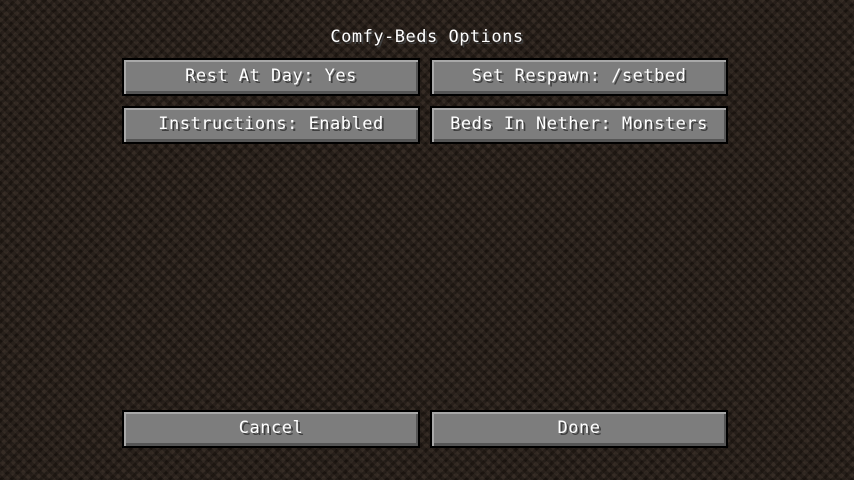 The image size is (854, 480). Describe the element at coordinates (427, 37) in the screenshot. I see `screen-title: Comfy-Beds Options` at that location.